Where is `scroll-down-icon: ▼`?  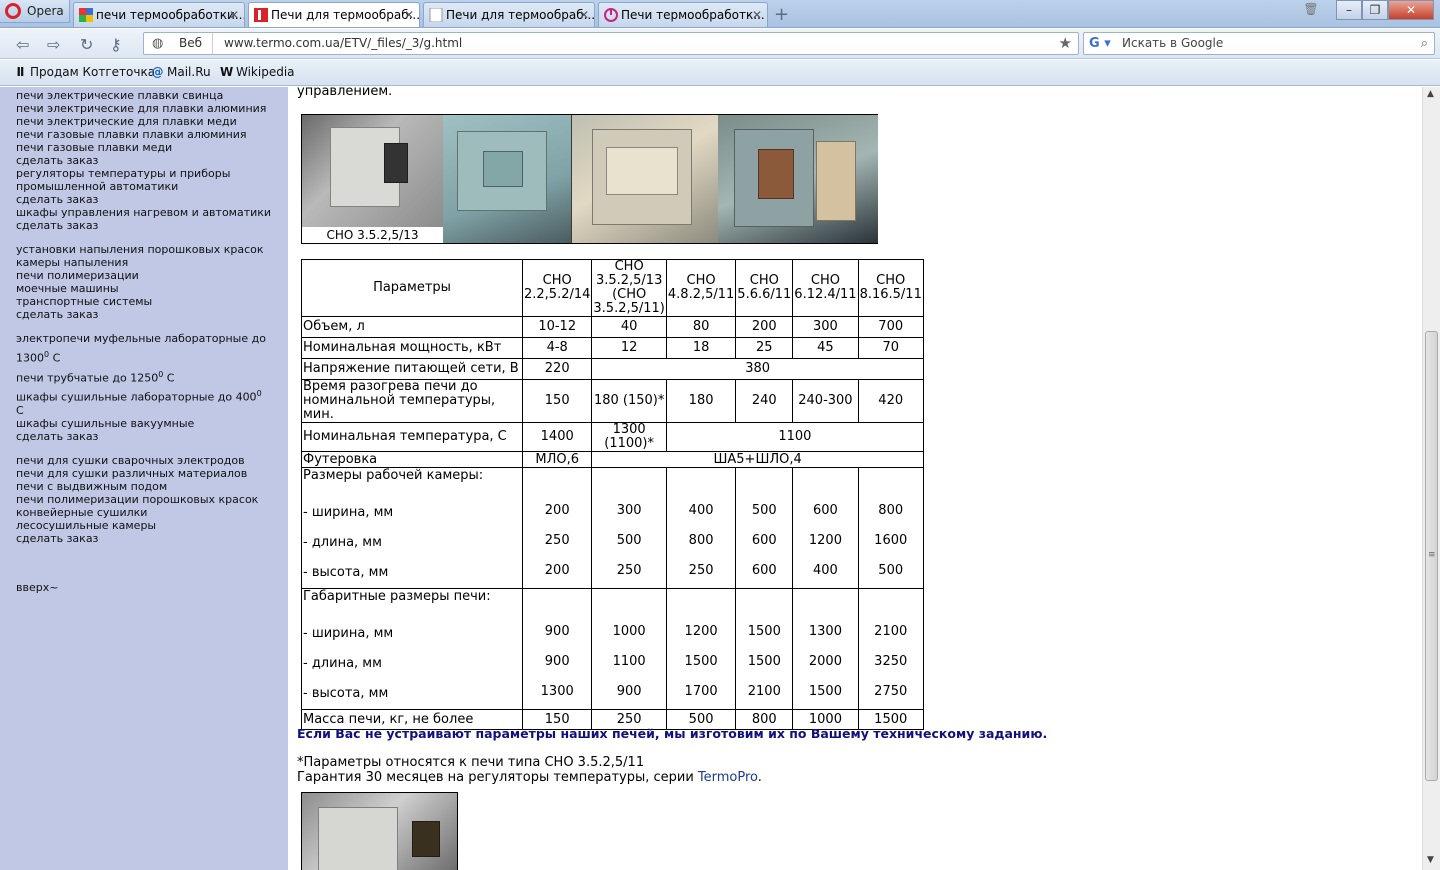 scroll-down-icon: ▼ is located at coordinates (1430, 860).